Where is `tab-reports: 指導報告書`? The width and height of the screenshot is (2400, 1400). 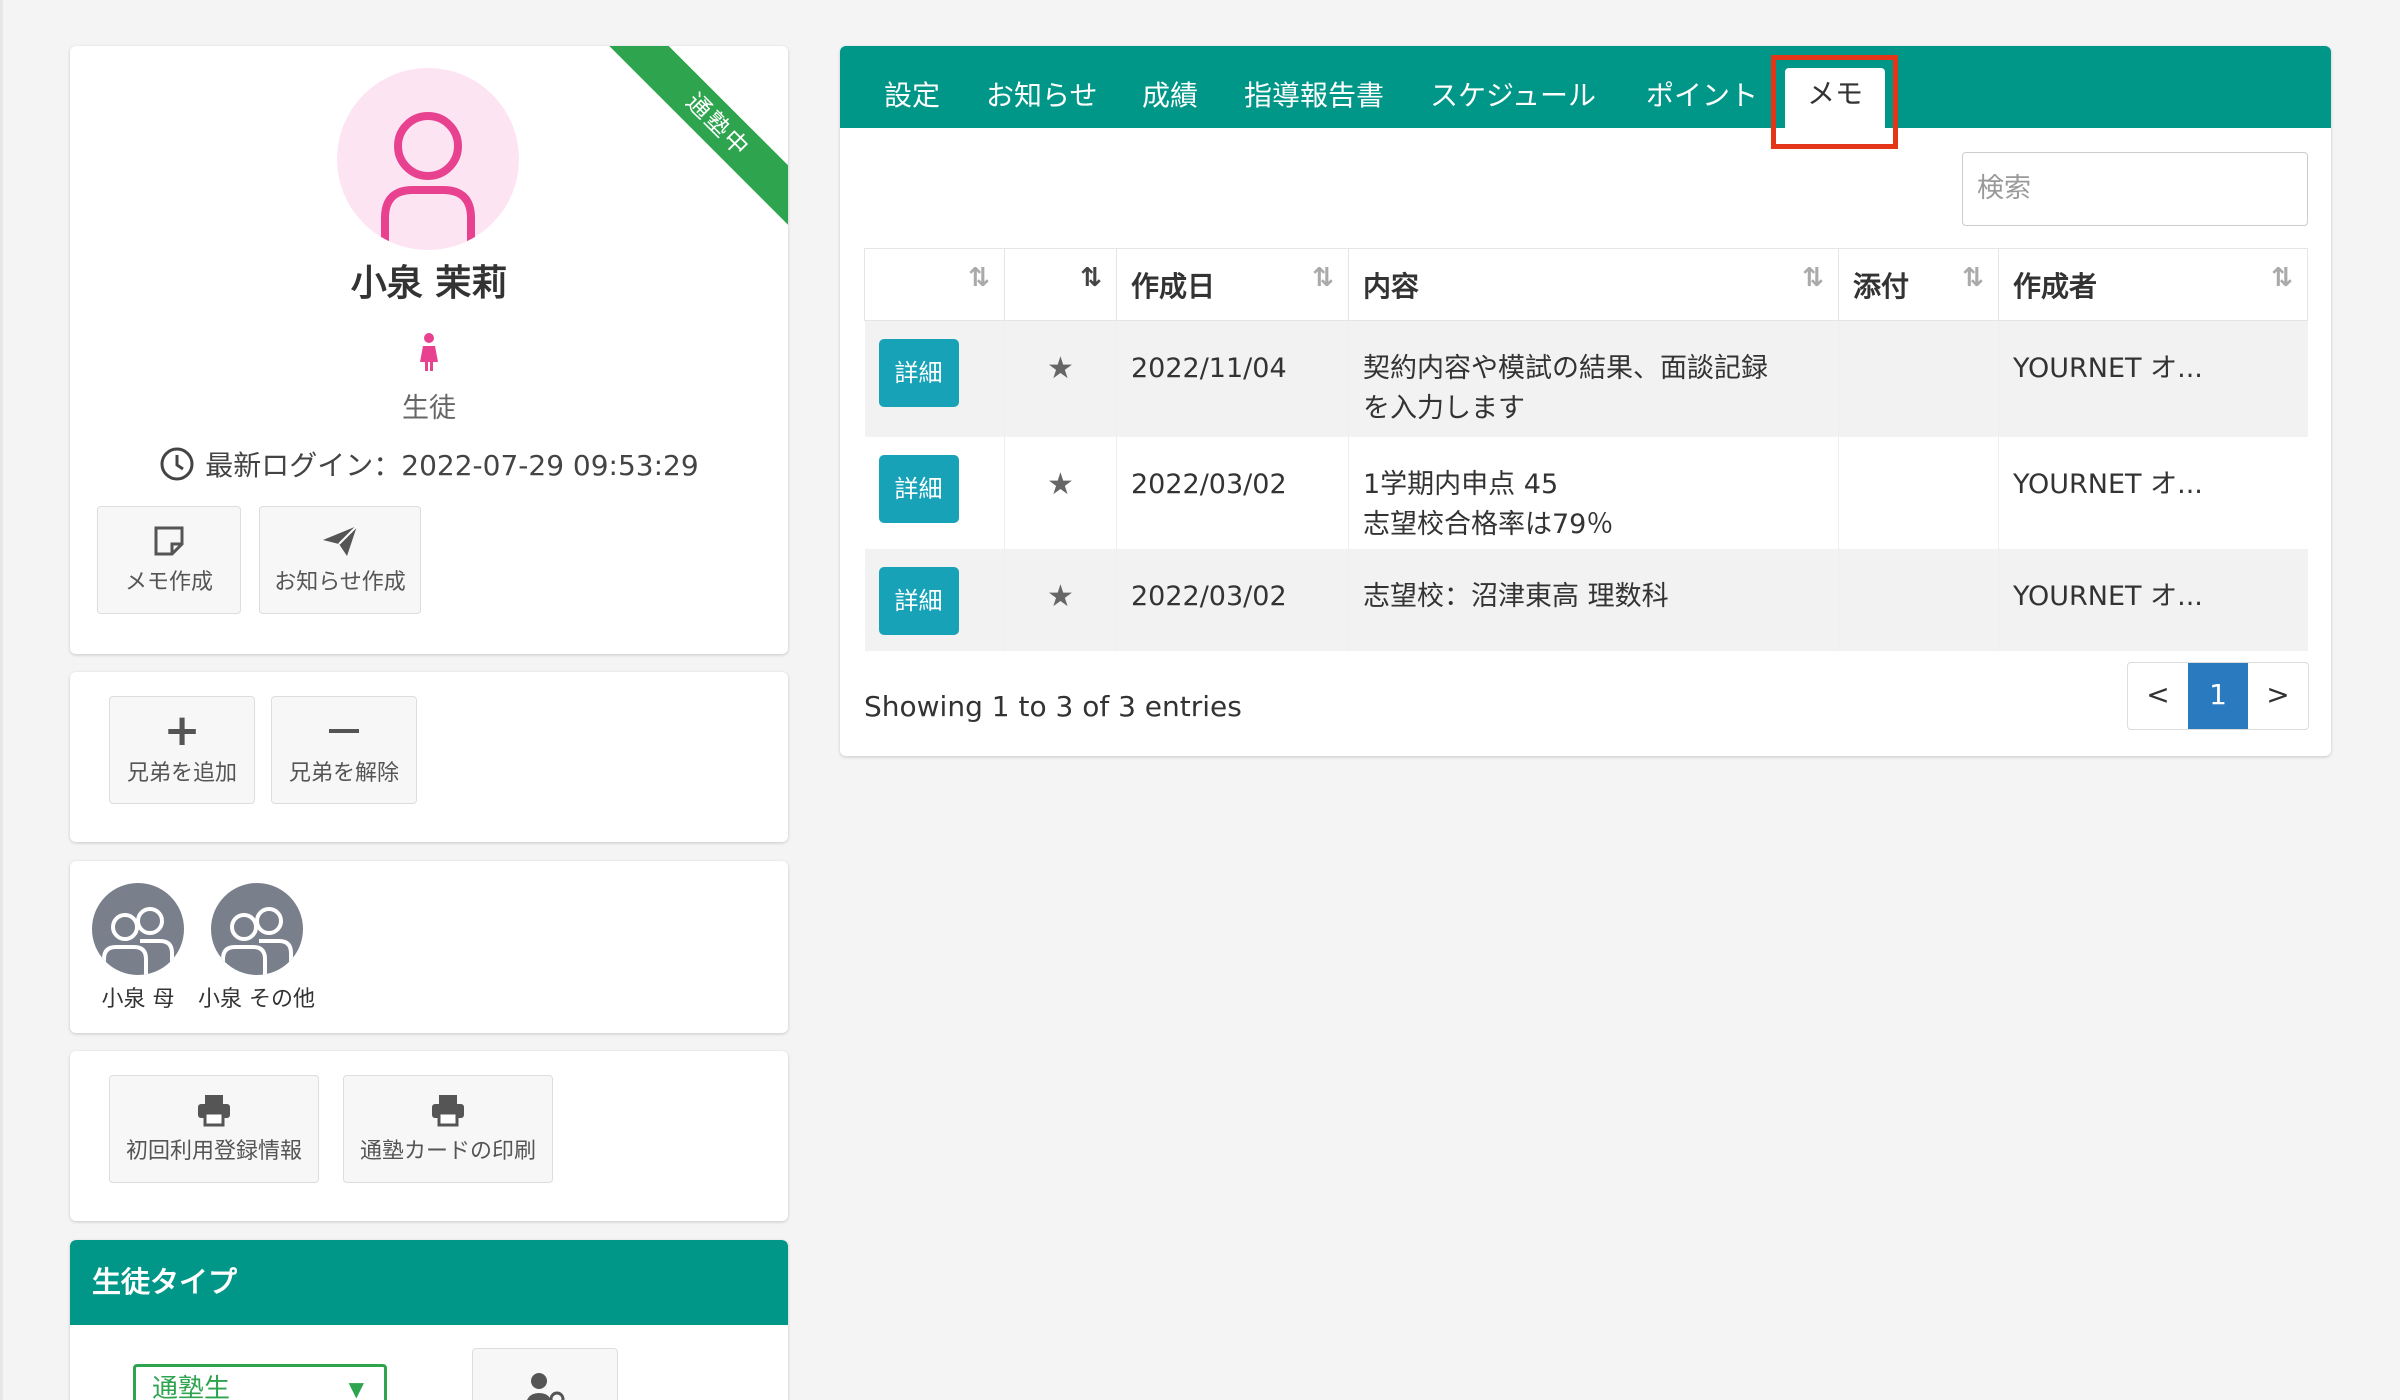
tab-reports: 指導報告書 is located at coordinates (1314, 102).